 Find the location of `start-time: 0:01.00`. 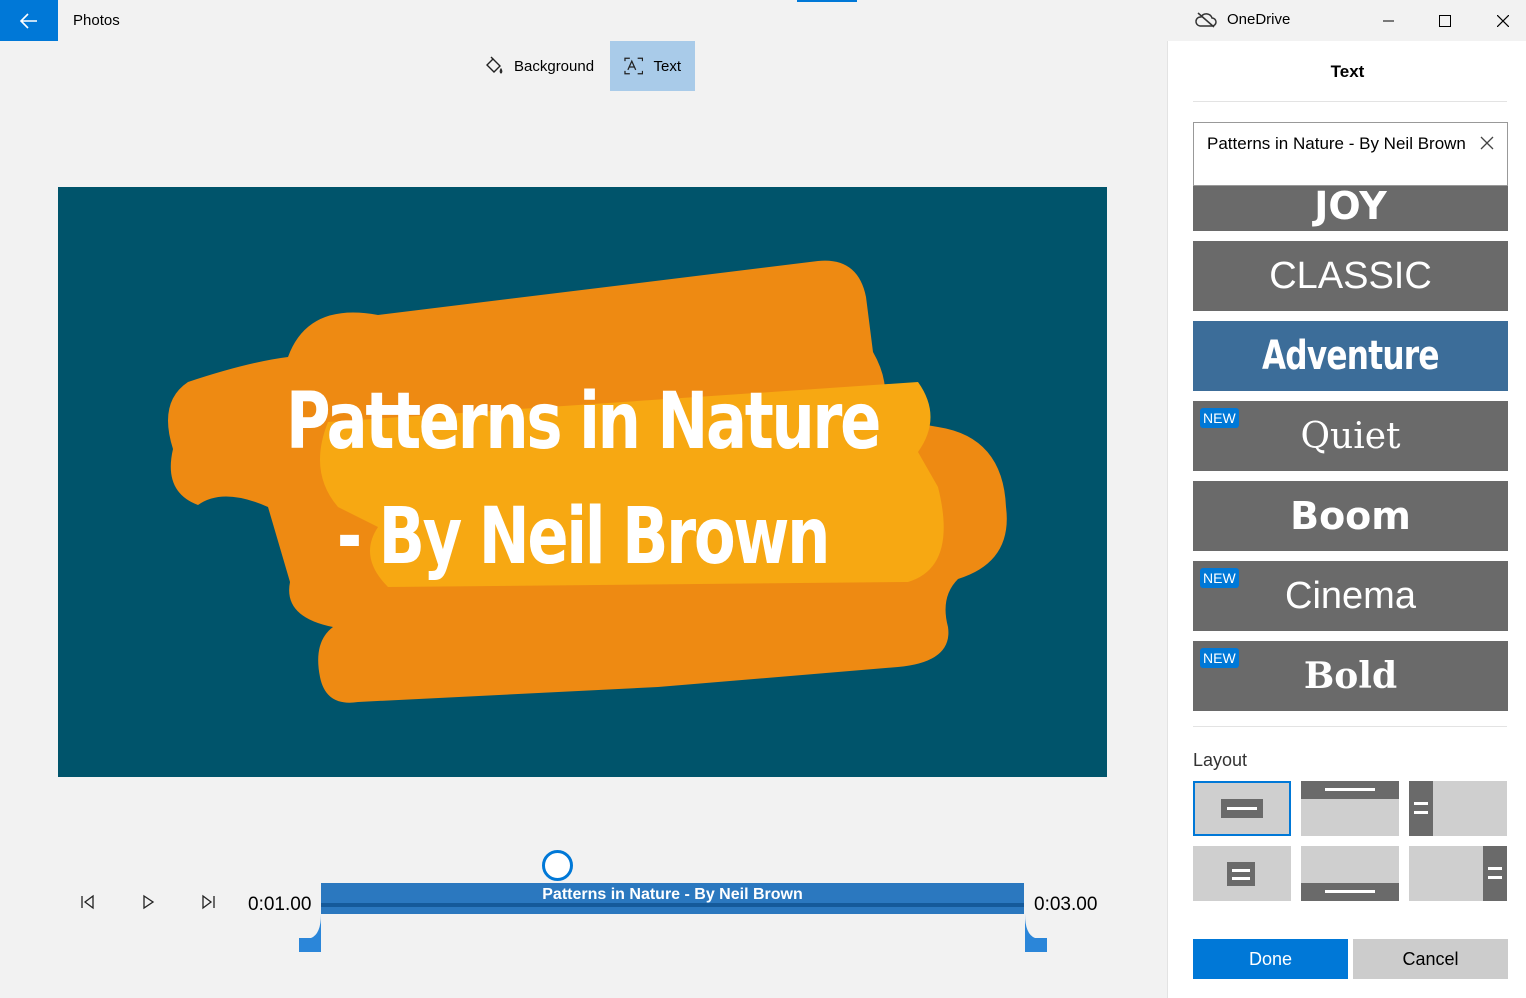

start-time: 0:01.00 is located at coordinates (280, 904).